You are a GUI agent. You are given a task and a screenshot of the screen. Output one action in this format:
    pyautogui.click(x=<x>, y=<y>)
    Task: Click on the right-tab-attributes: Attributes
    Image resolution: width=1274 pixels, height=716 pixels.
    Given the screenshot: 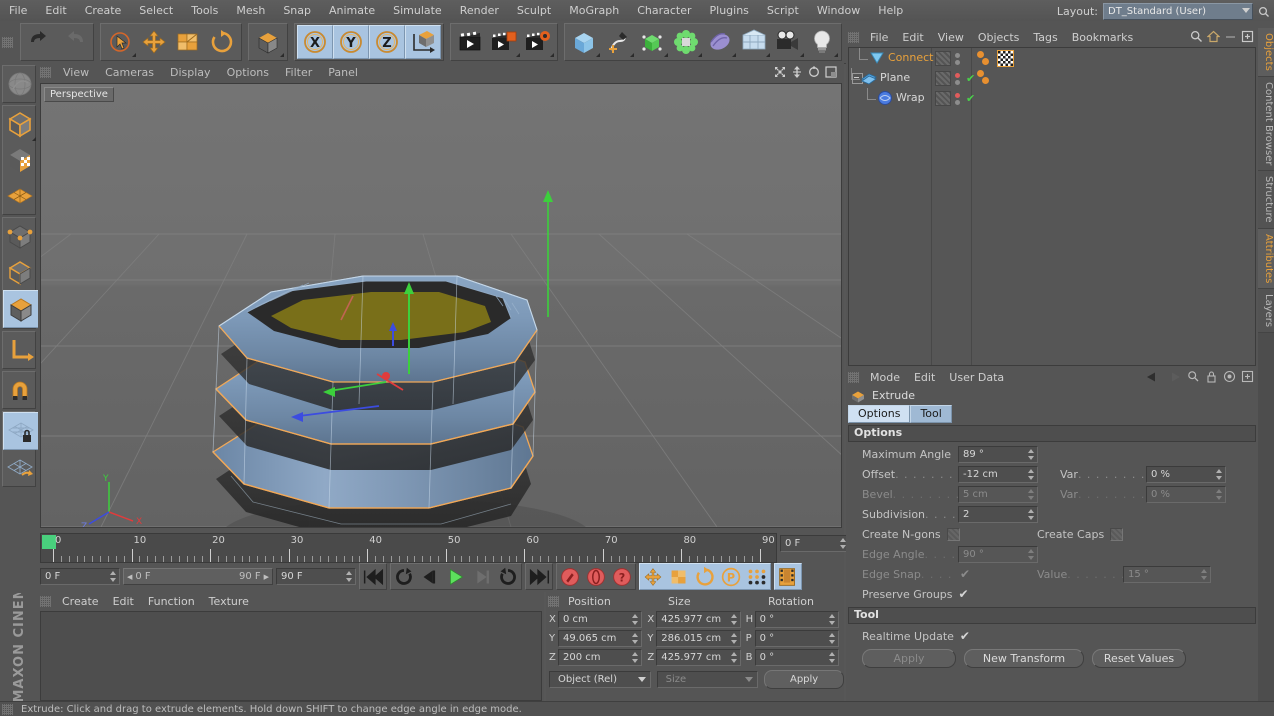 What is the action you would take?
    pyautogui.click(x=1266, y=259)
    